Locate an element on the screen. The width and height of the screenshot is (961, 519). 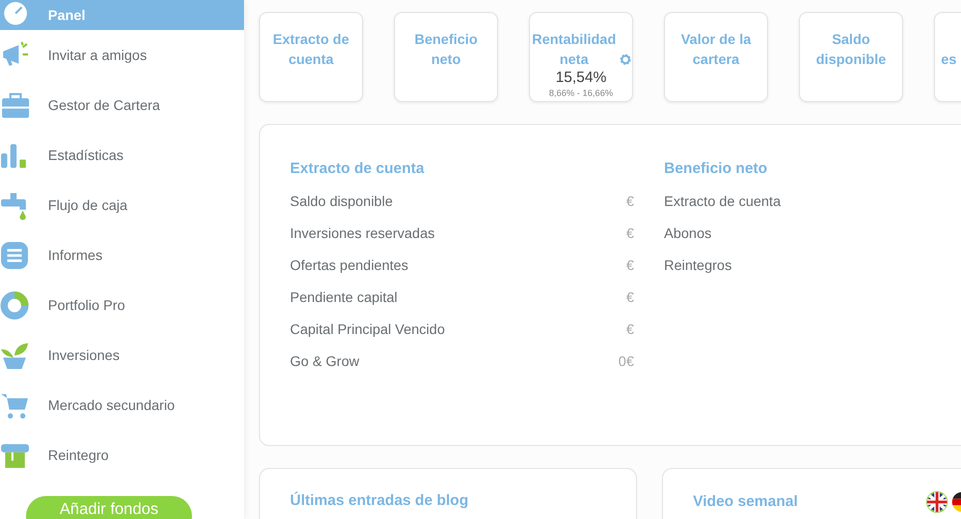
row-label: Saldo disponible is located at coordinates (341, 201).